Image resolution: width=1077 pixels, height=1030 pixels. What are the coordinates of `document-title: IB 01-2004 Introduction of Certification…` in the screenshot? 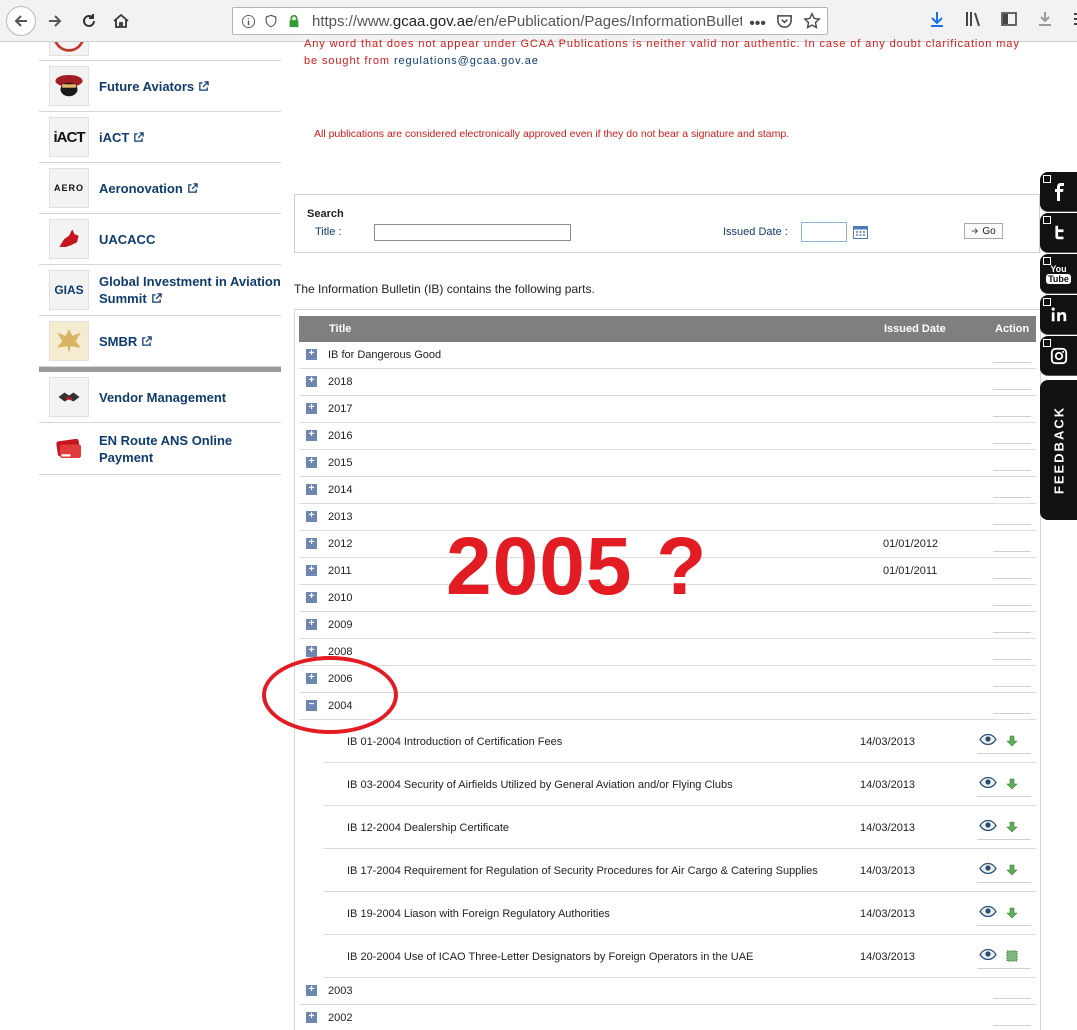 It's located at (454, 742).